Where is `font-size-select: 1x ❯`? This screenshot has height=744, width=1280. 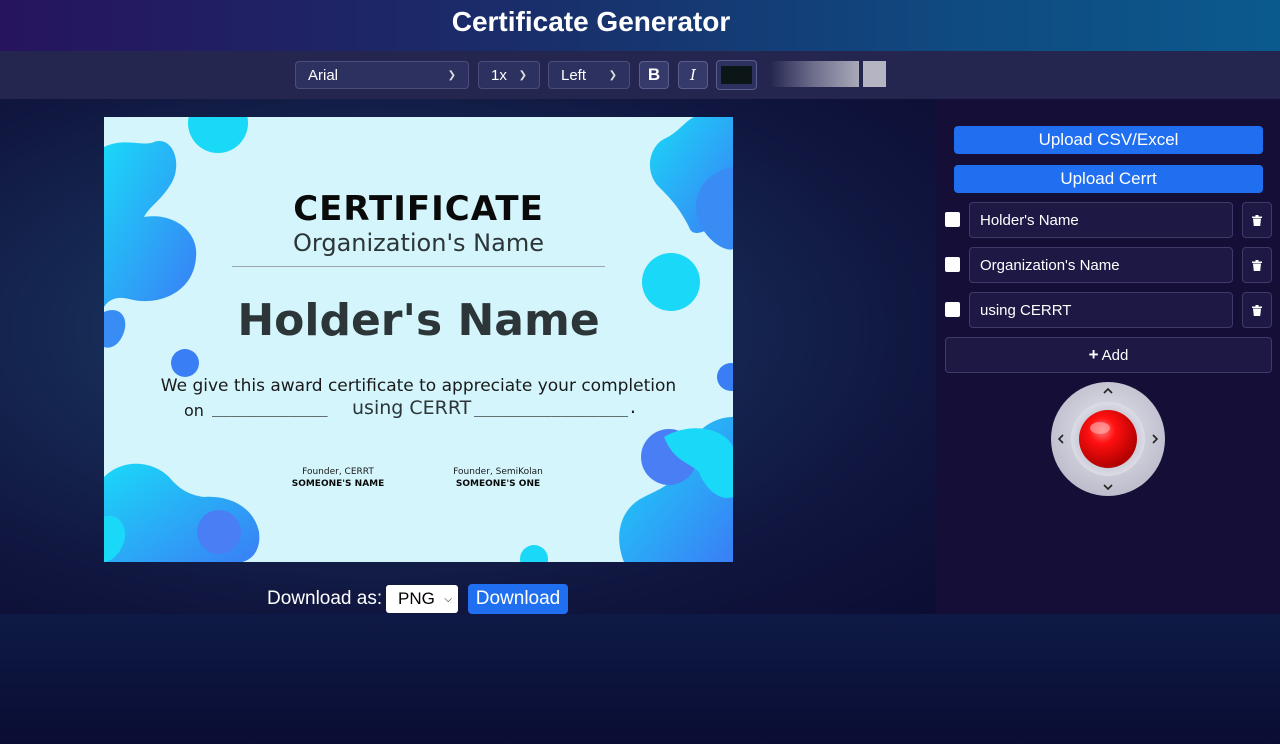
font-size-select: 1x ❯ is located at coordinates (509, 75).